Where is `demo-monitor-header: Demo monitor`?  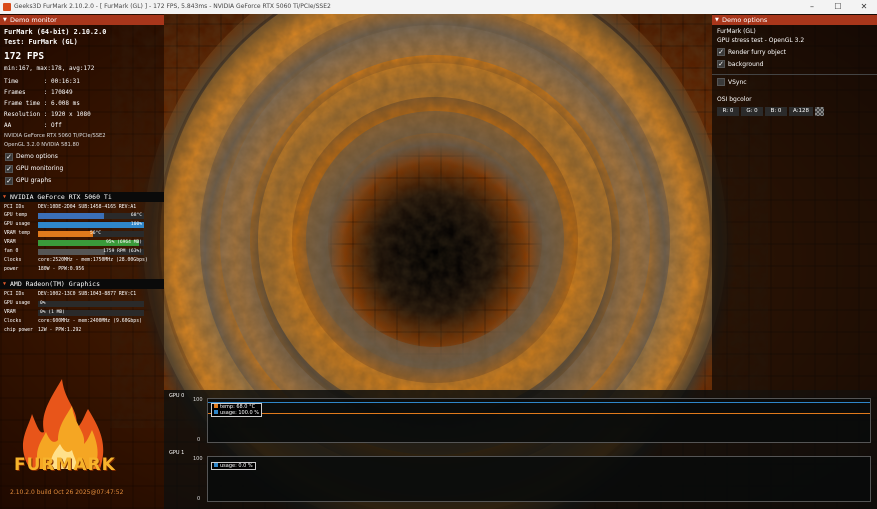 demo-monitor-header: Demo monitor is located at coordinates (82, 20).